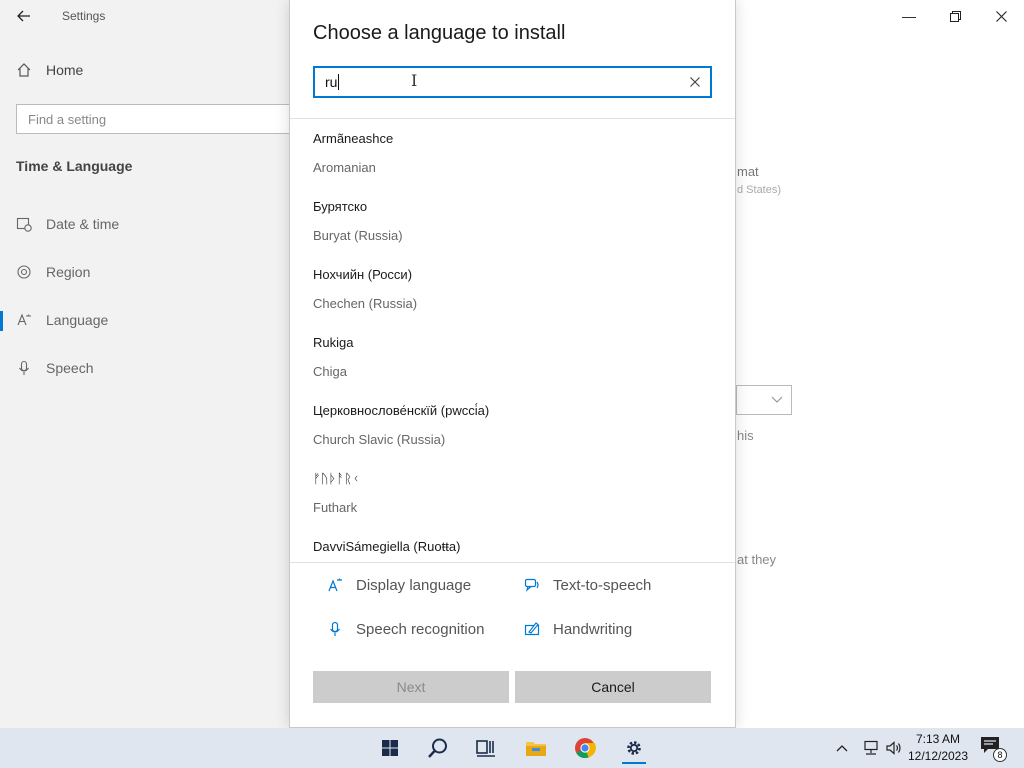 The image size is (1024, 768). What do you see at coordinates (842, 748) in the screenshot?
I see `show-hidden-icons-button` at bounding box center [842, 748].